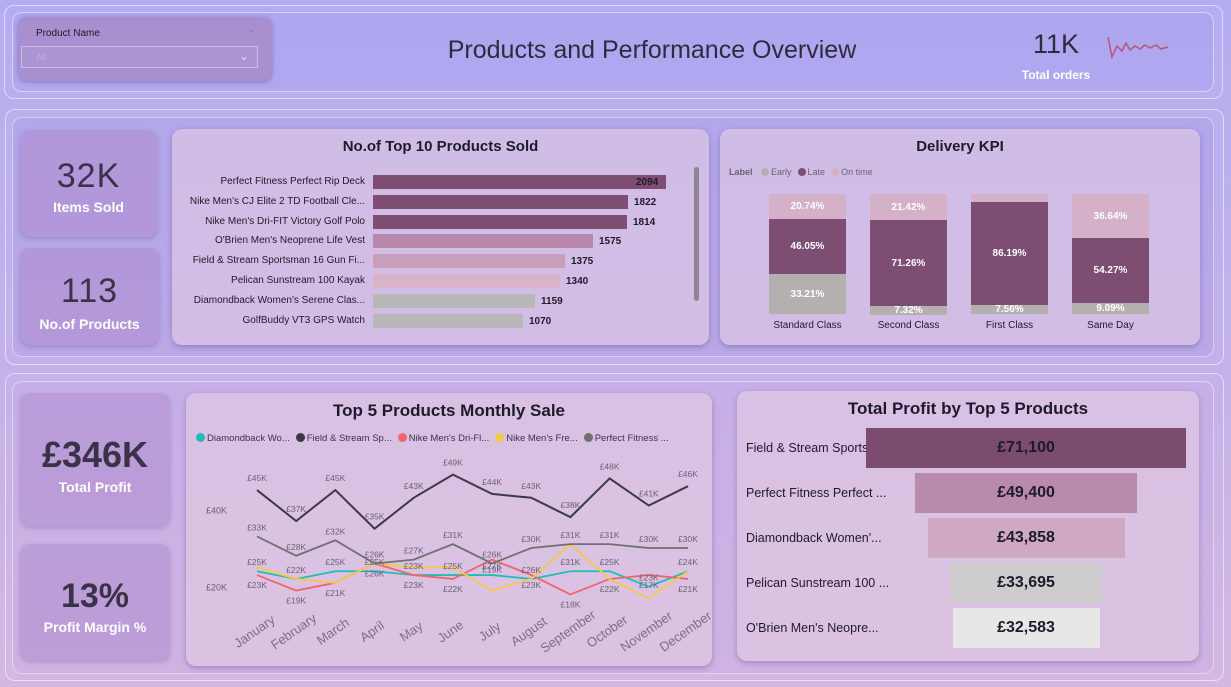 The height and width of the screenshot is (687, 1231). I want to click on segment-early: 9.09%, so click(1110, 308).